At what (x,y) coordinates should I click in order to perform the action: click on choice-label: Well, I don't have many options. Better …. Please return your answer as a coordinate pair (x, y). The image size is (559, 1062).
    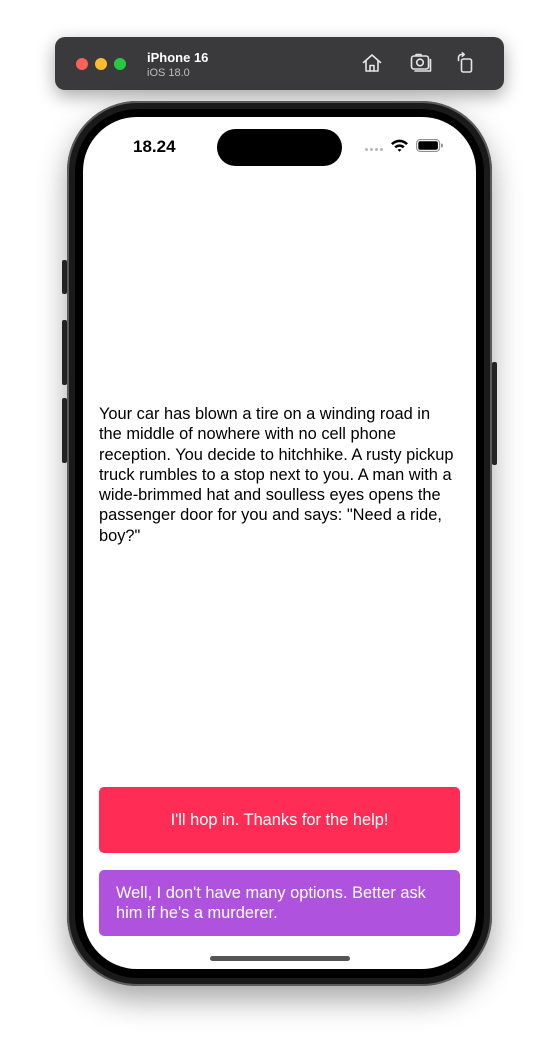
    Looking at the image, I should click on (271, 902).